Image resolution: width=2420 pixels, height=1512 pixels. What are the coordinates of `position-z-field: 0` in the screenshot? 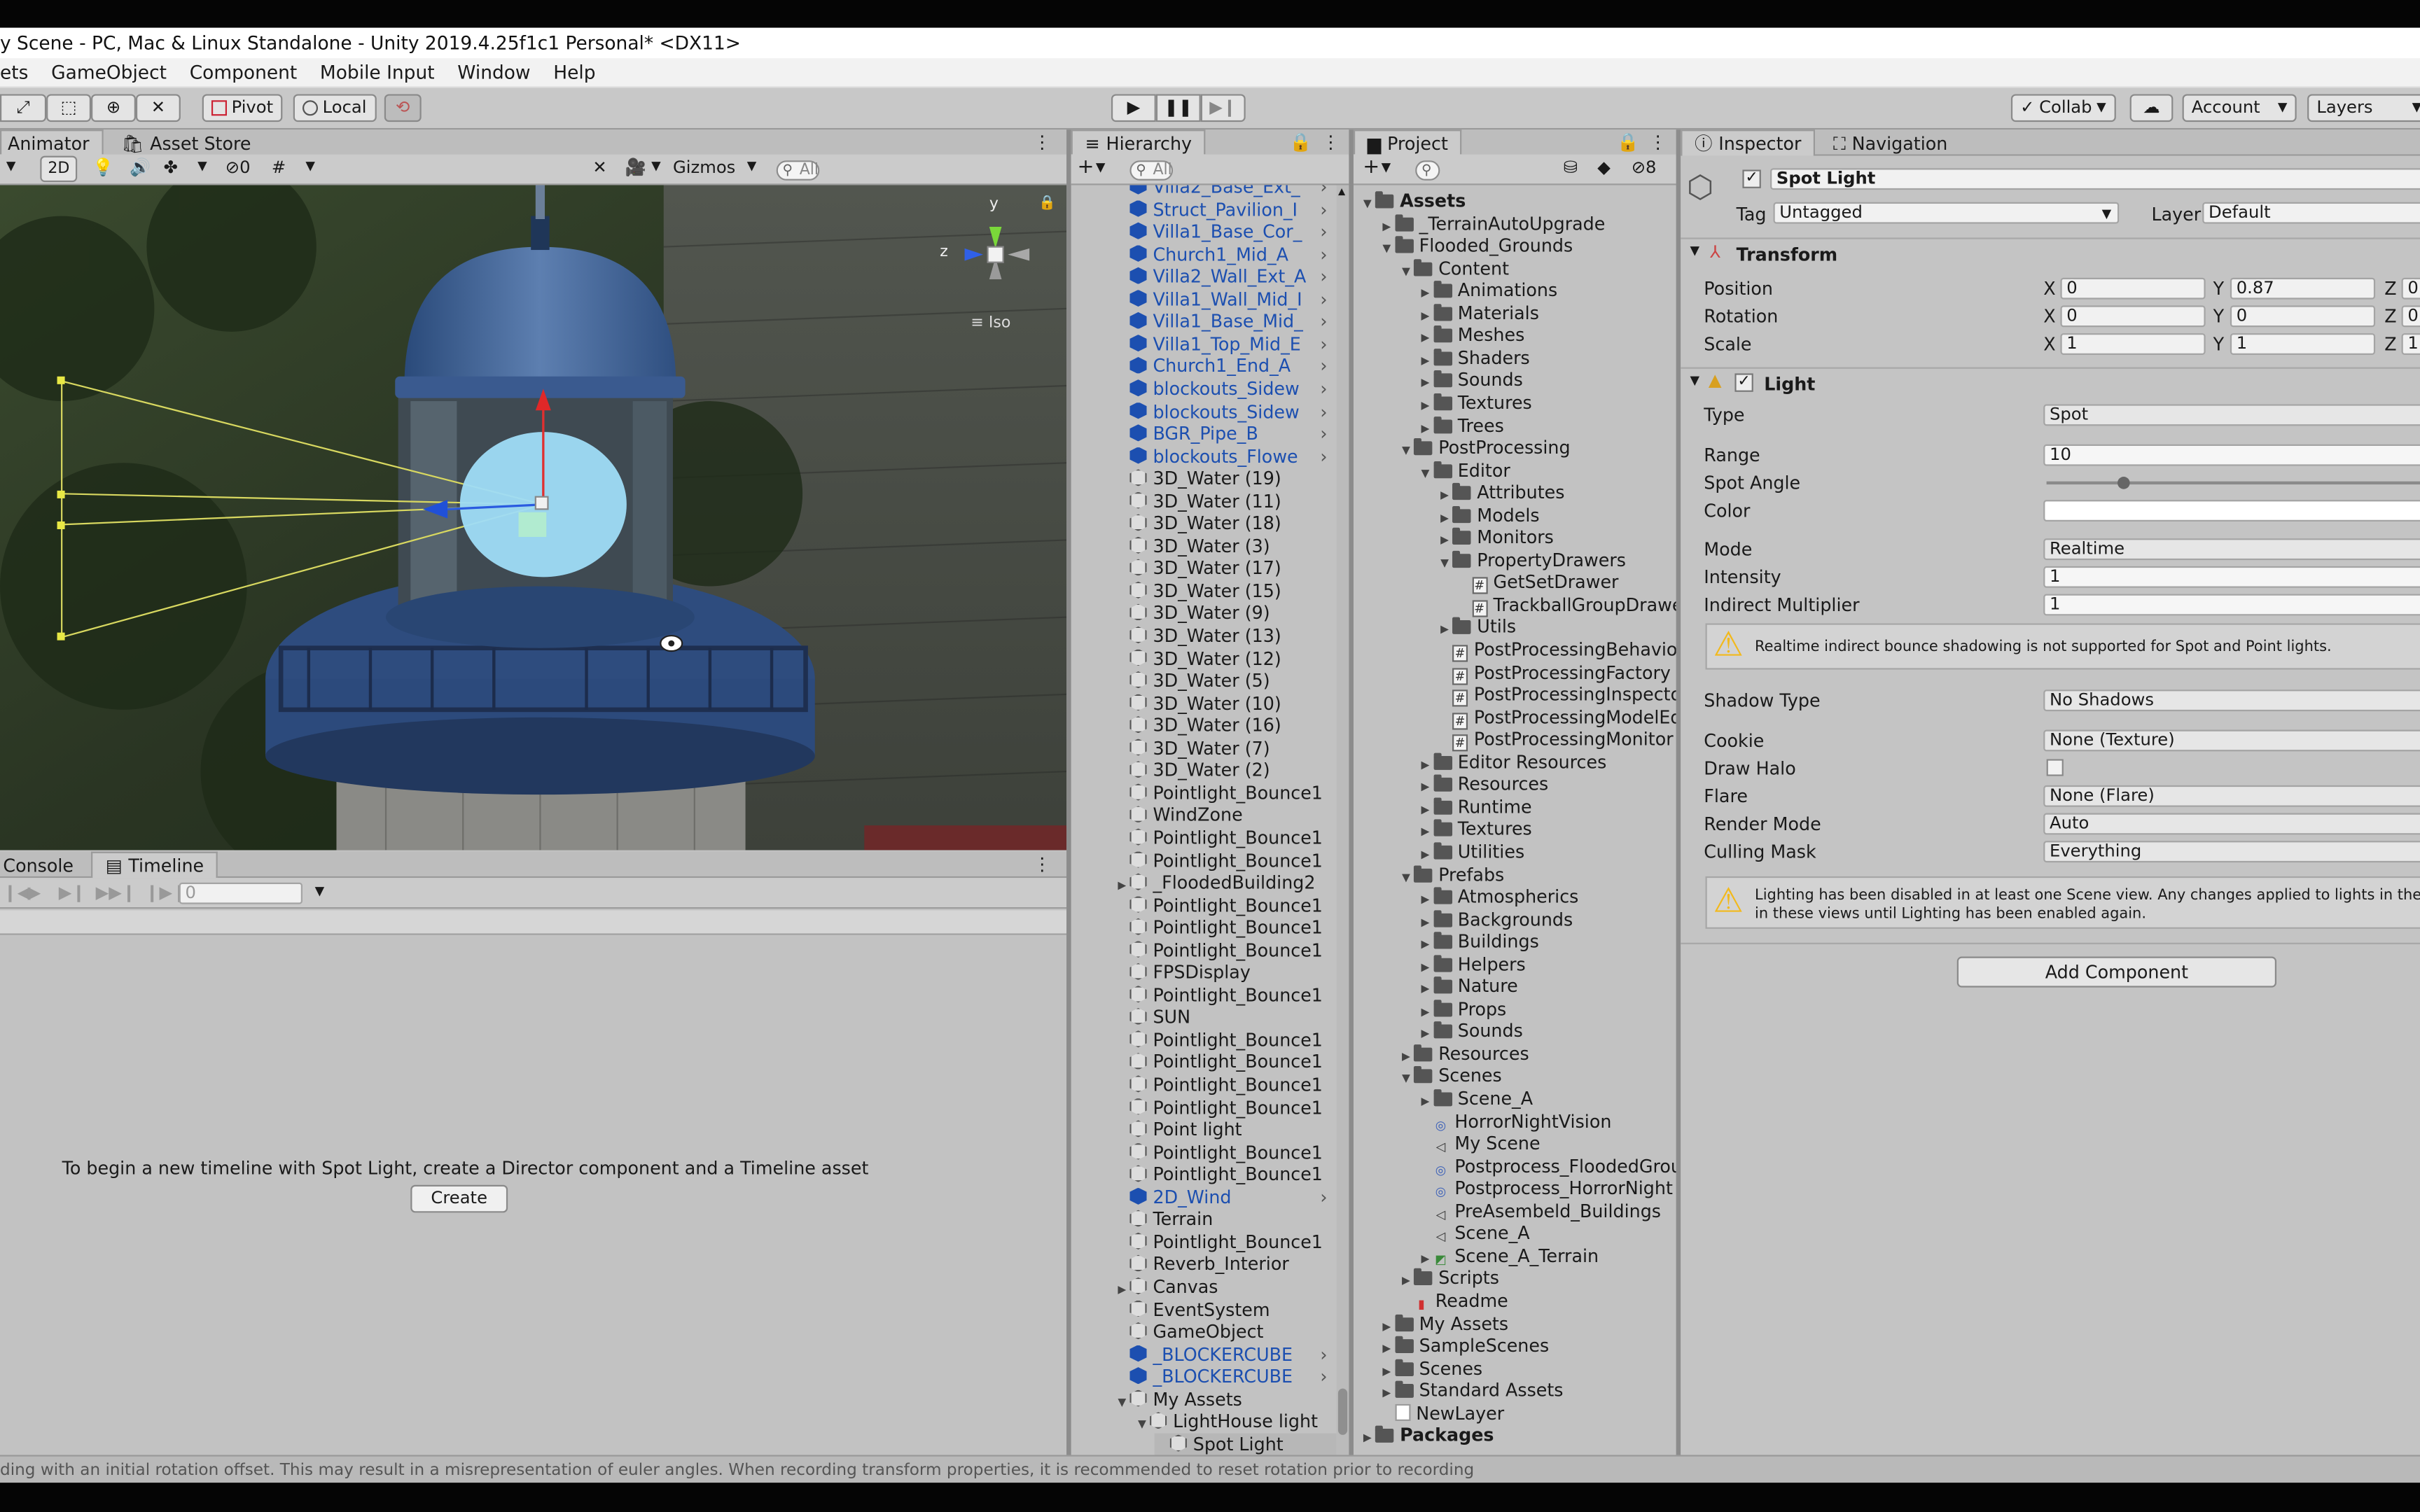 It's located at (2410, 288).